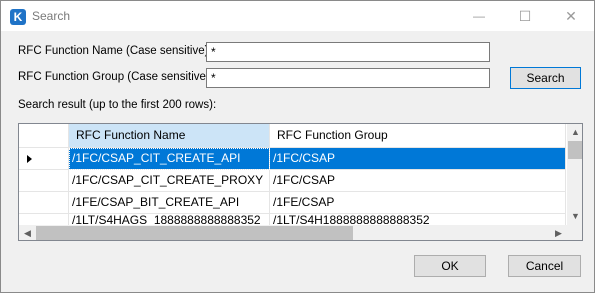 The image size is (595, 293). What do you see at coordinates (558, 232) in the screenshot?
I see `scroll-right-icon: ▶` at bounding box center [558, 232].